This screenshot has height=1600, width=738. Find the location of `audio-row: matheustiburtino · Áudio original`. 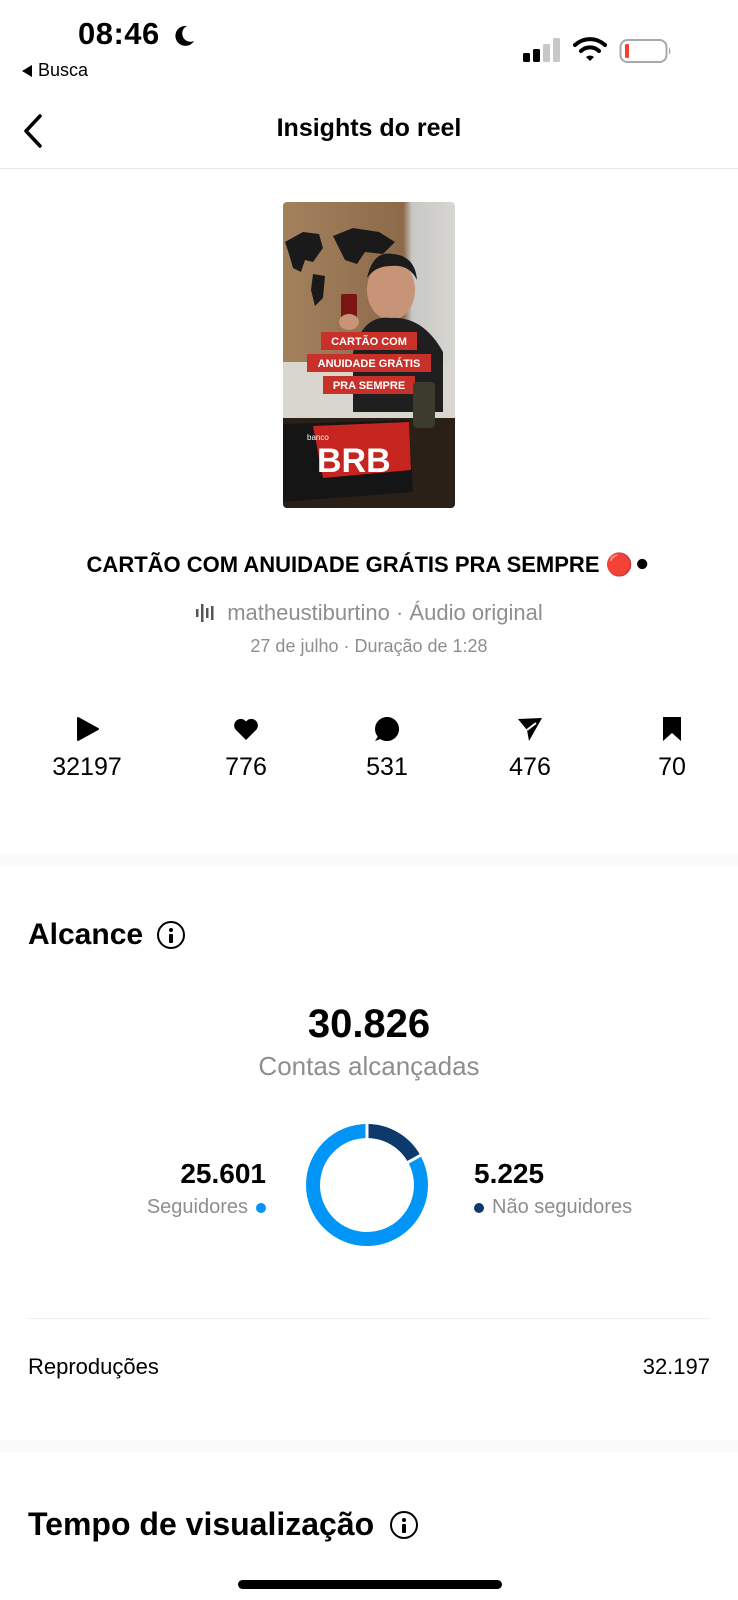

audio-row: matheustiburtino · Áudio original is located at coordinates (369, 613).